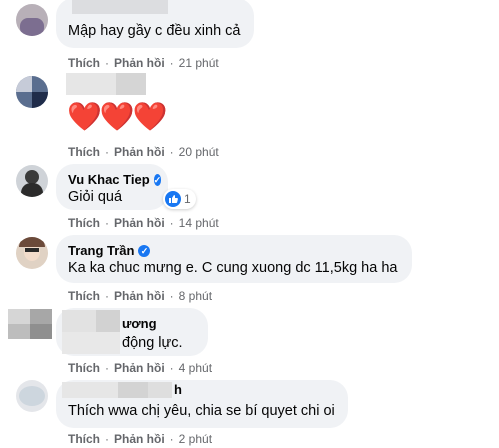 The width and height of the screenshot is (499, 448). I want to click on timestamp: 21 phút, so click(199, 63).